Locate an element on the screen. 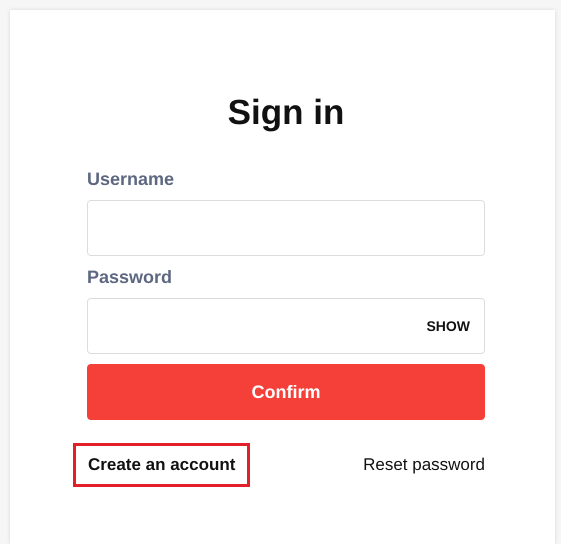 This screenshot has width=561, height=544. show-password-toggle: SHOW is located at coordinates (448, 326).